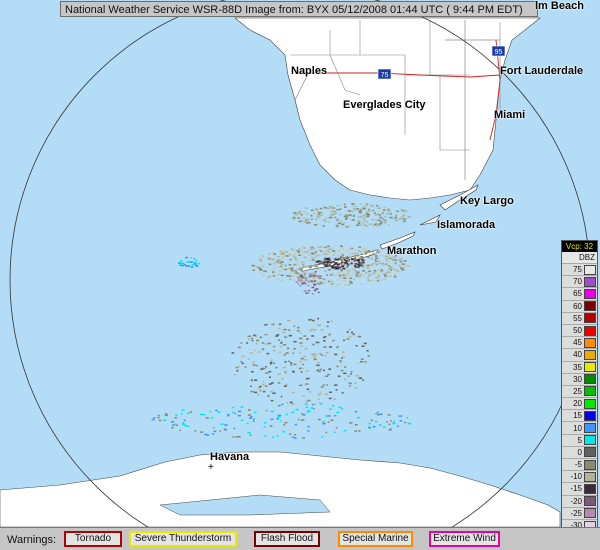  Describe the element at coordinates (576, 489) in the screenshot. I see `legend-value: -15` at that location.